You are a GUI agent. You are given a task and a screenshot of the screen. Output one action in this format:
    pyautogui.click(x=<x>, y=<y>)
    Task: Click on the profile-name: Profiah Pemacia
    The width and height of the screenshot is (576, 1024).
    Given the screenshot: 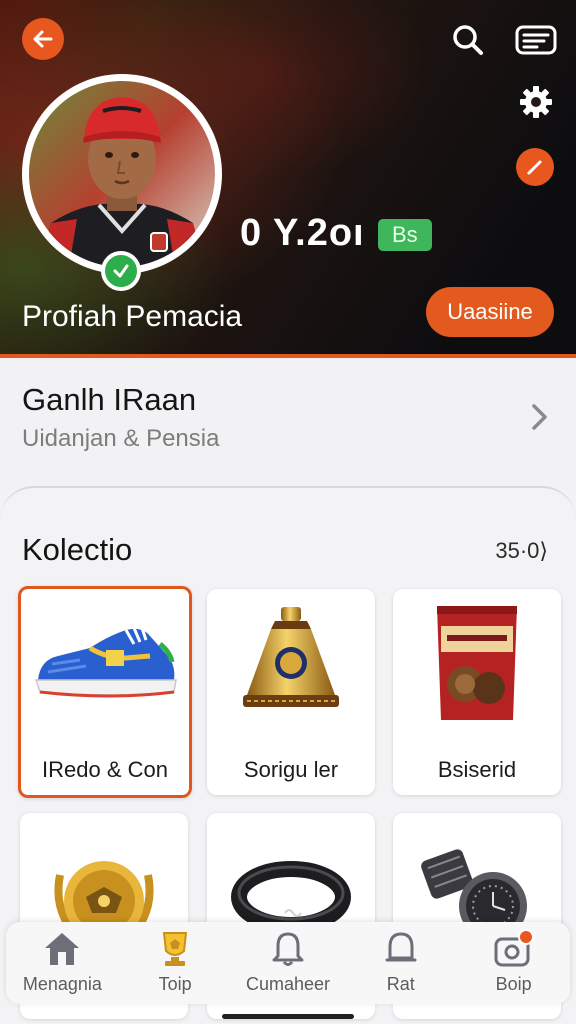 What is the action you would take?
    pyautogui.click(x=132, y=316)
    